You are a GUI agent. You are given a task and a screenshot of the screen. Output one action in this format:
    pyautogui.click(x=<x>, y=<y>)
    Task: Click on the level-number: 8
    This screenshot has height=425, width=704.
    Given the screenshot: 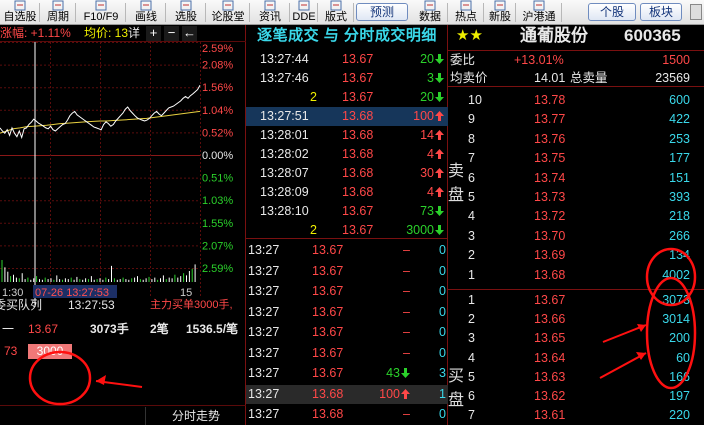 What is the action you would take?
    pyautogui.click(x=471, y=138)
    